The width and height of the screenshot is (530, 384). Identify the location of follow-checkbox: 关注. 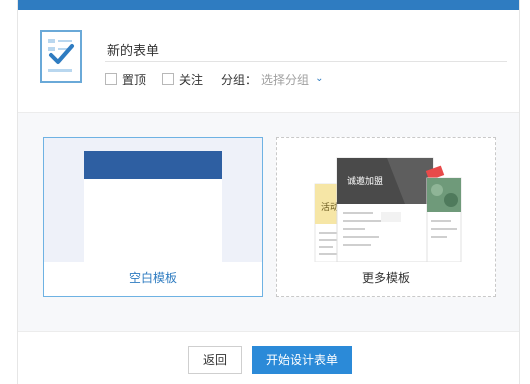
(182, 79).